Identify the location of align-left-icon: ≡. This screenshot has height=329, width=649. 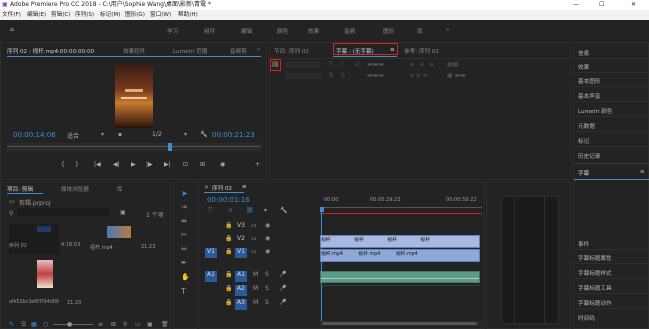
(411, 64).